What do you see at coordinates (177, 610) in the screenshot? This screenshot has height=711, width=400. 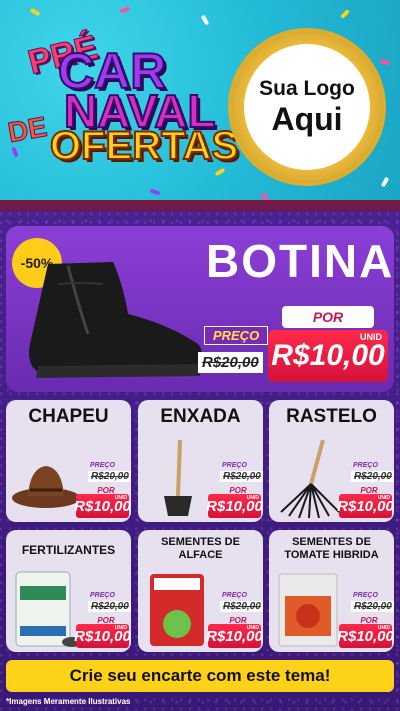 I see `seed-packet-icon` at bounding box center [177, 610].